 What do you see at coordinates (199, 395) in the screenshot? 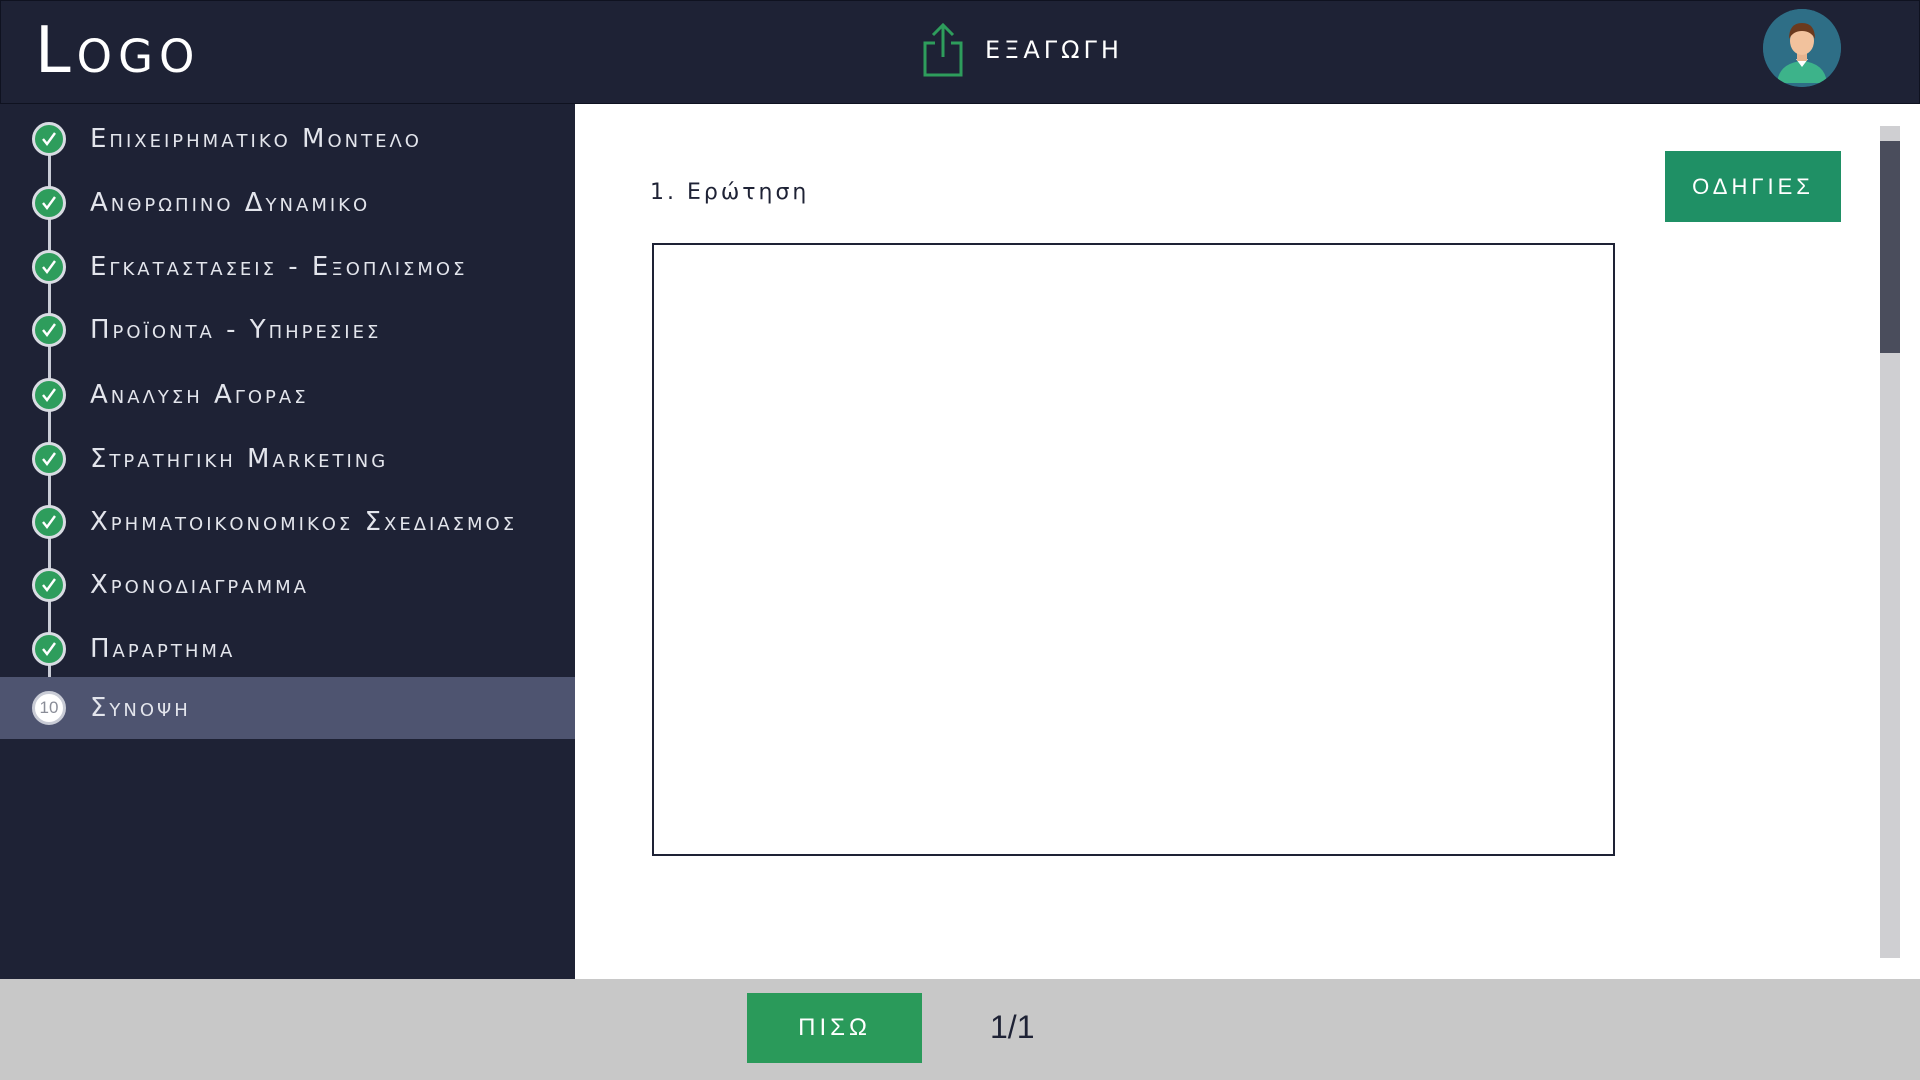
I see `sidebar-item-label: Αναλυση Αγορας` at bounding box center [199, 395].